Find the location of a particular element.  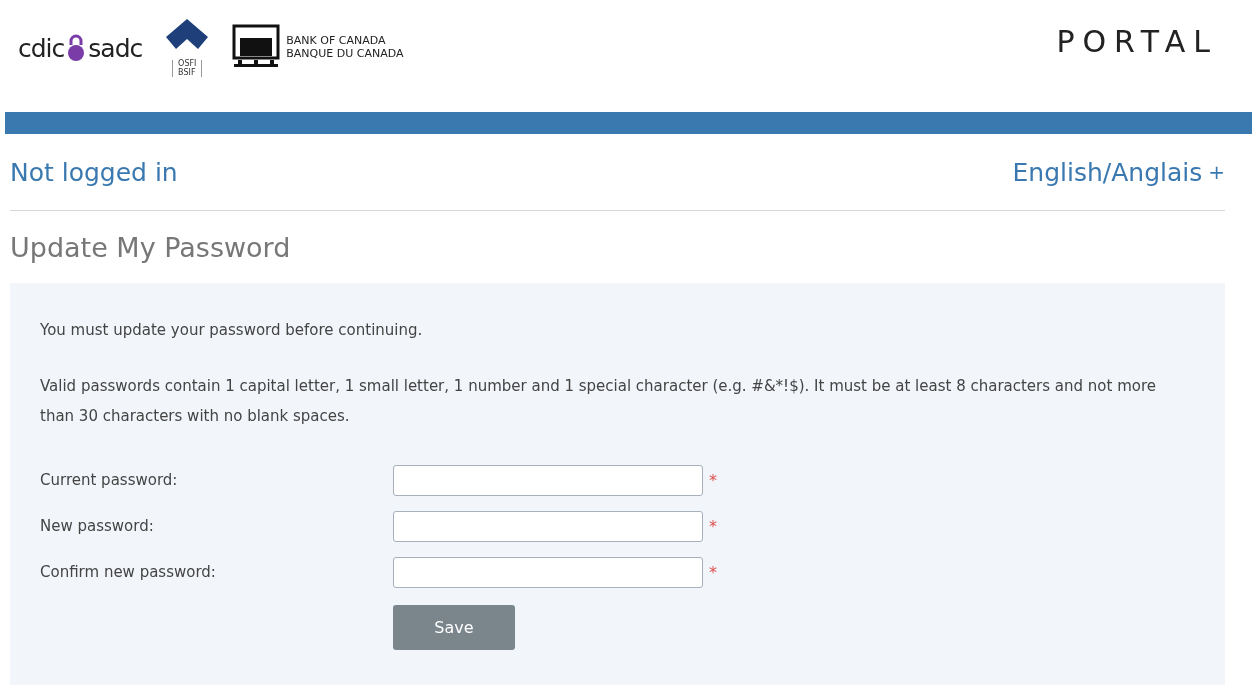

cdic-wordmark: cdic is located at coordinates (41, 48).